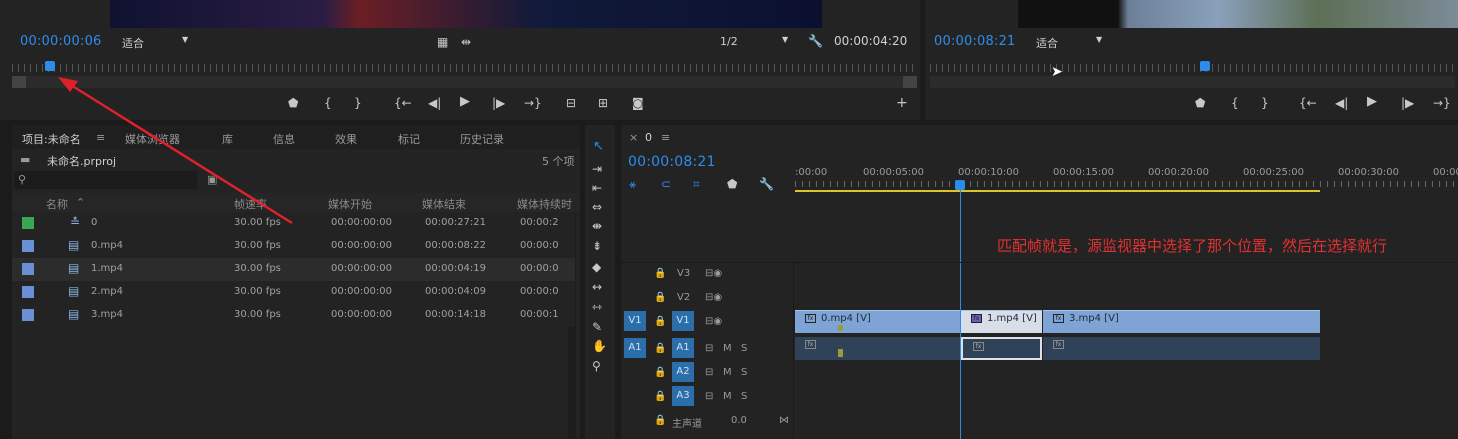 The height and width of the screenshot is (439, 1458). What do you see at coordinates (1012, 318) in the screenshot?
I see `clip-label: 1.mp4 [V]` at bounding box center [1012, 318].